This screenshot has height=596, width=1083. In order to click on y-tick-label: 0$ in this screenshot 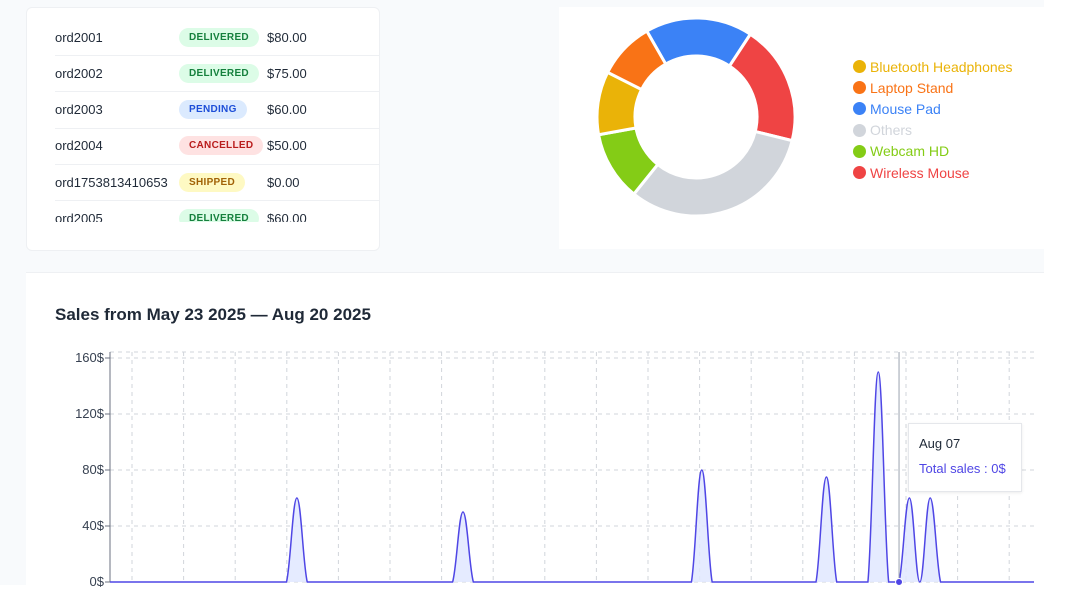, I will do `click(96, 581)`.